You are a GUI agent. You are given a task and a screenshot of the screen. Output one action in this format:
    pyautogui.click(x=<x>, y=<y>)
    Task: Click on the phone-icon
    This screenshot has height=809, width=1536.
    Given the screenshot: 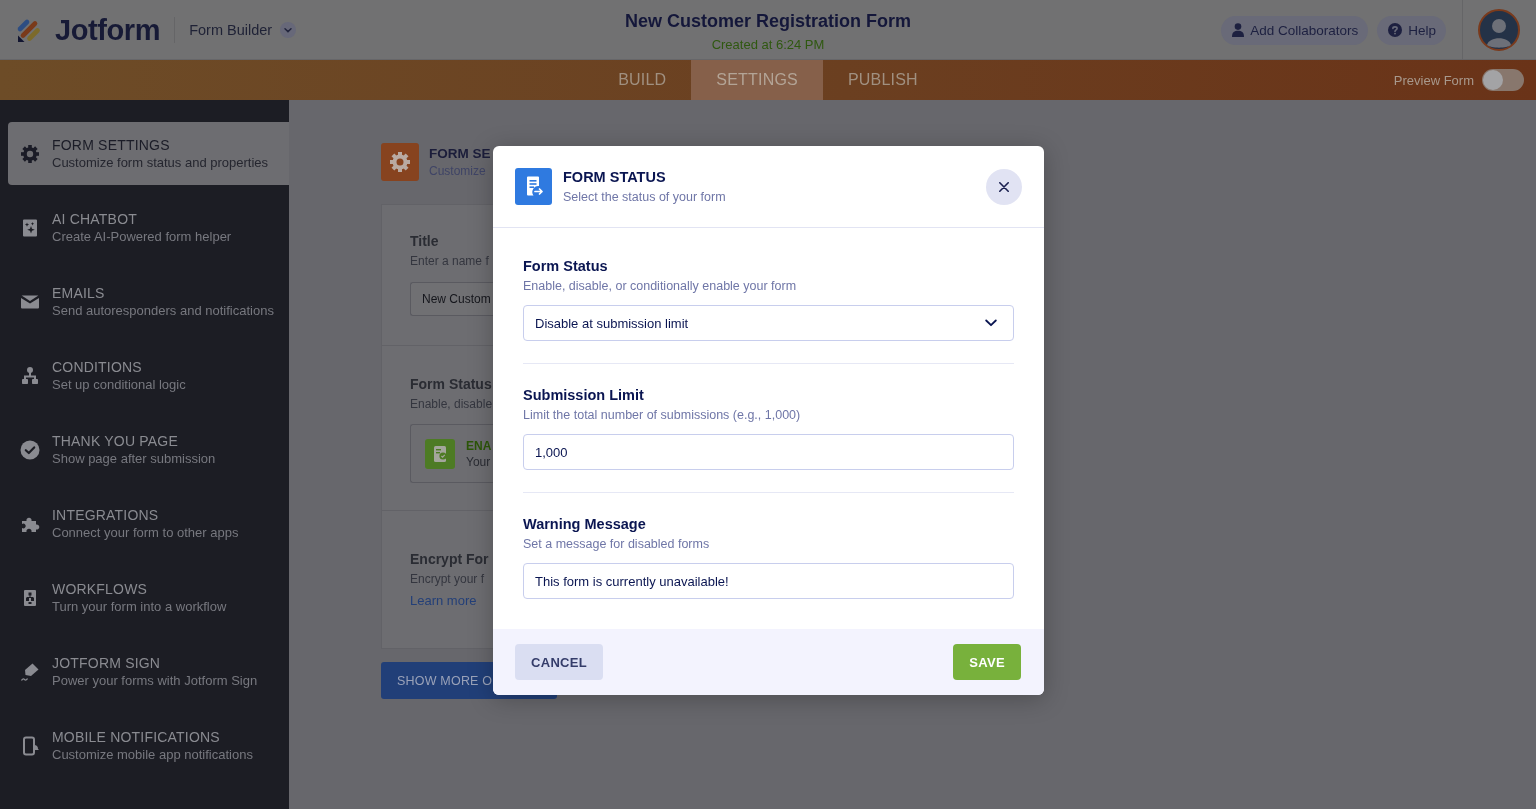 What is the action you would take?
    pyautogui.click(x=30, y=745)
    